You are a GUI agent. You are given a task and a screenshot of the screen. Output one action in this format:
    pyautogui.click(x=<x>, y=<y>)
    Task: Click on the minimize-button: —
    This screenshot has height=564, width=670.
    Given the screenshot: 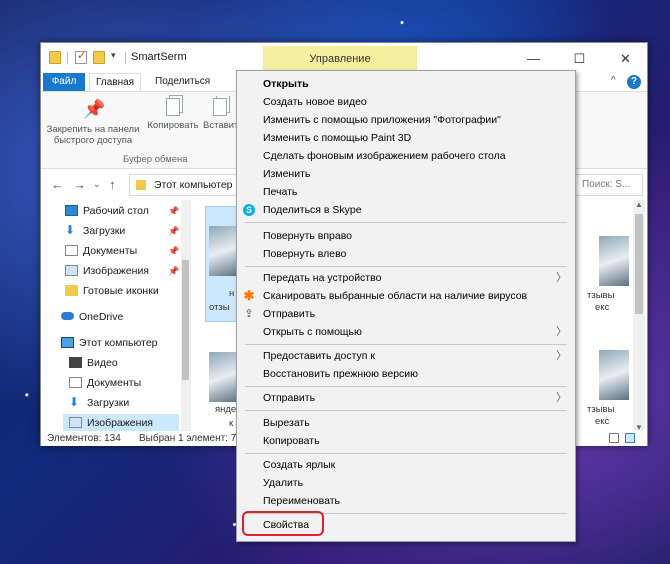 What is the action you would take?
    pyautogui.click(x=533, y=58)
    